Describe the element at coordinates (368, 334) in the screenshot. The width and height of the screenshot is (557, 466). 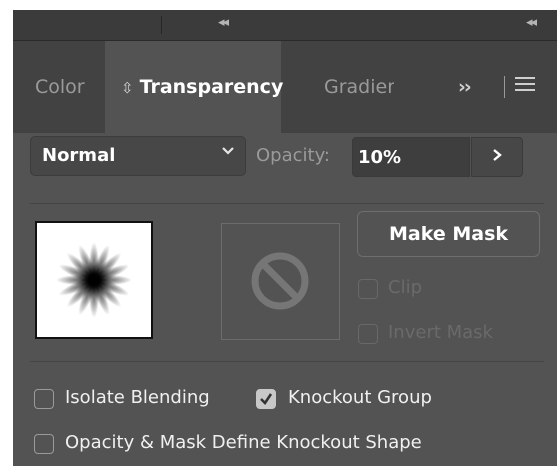
I see `invert-mask-checkbox` at that location.